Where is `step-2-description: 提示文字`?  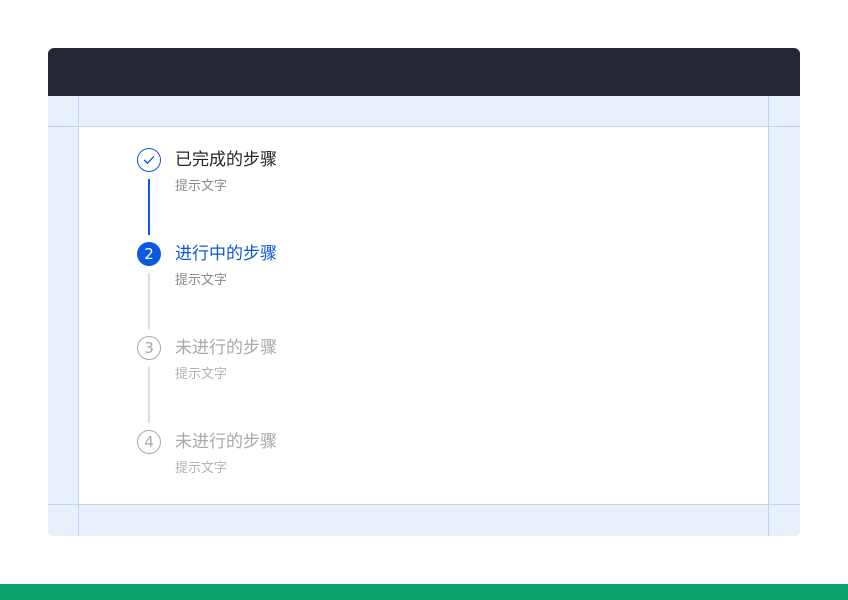 step-2-description: 提示文字 is located at coordinates (201, 280).